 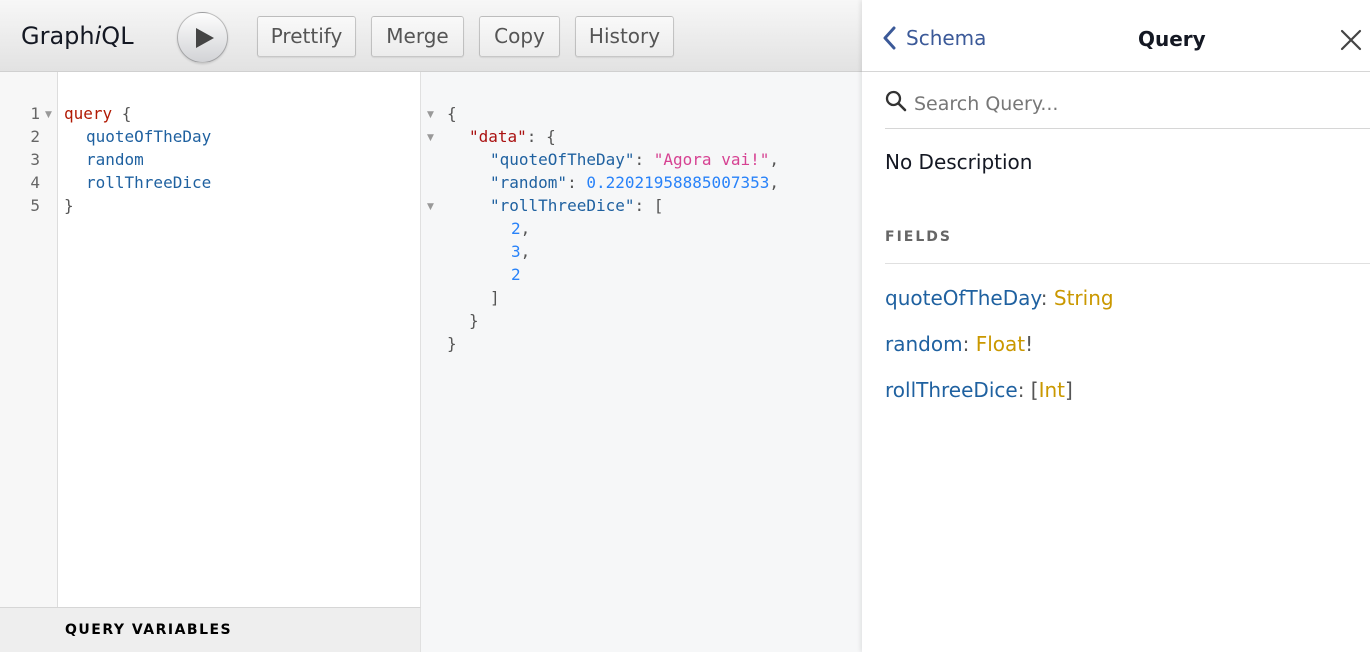 What do you see at coordinates (431, 362) in the screenshot?
I see `result-gutter: ▼ ▼ ▼` at bounding box center [431, 362].